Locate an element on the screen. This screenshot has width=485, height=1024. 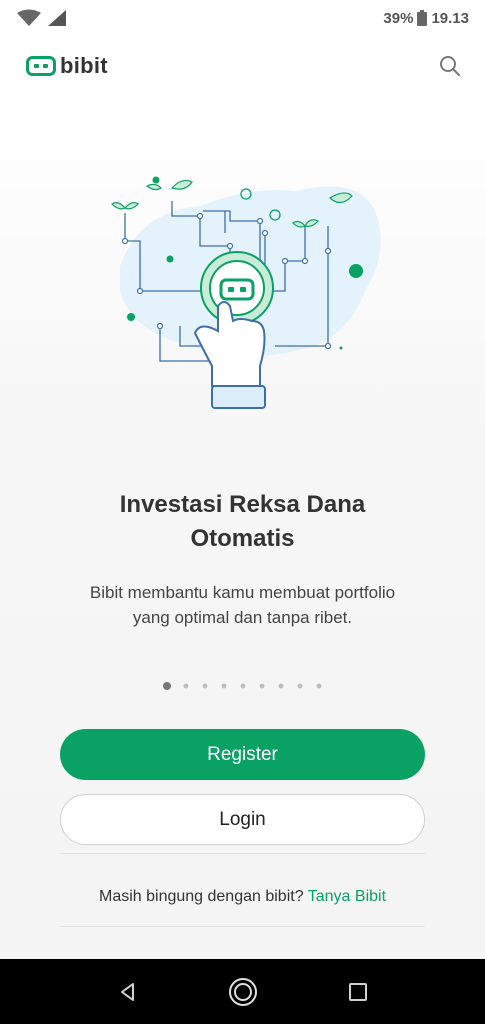
clock: 19.13 is located at coordinates (450, 18).